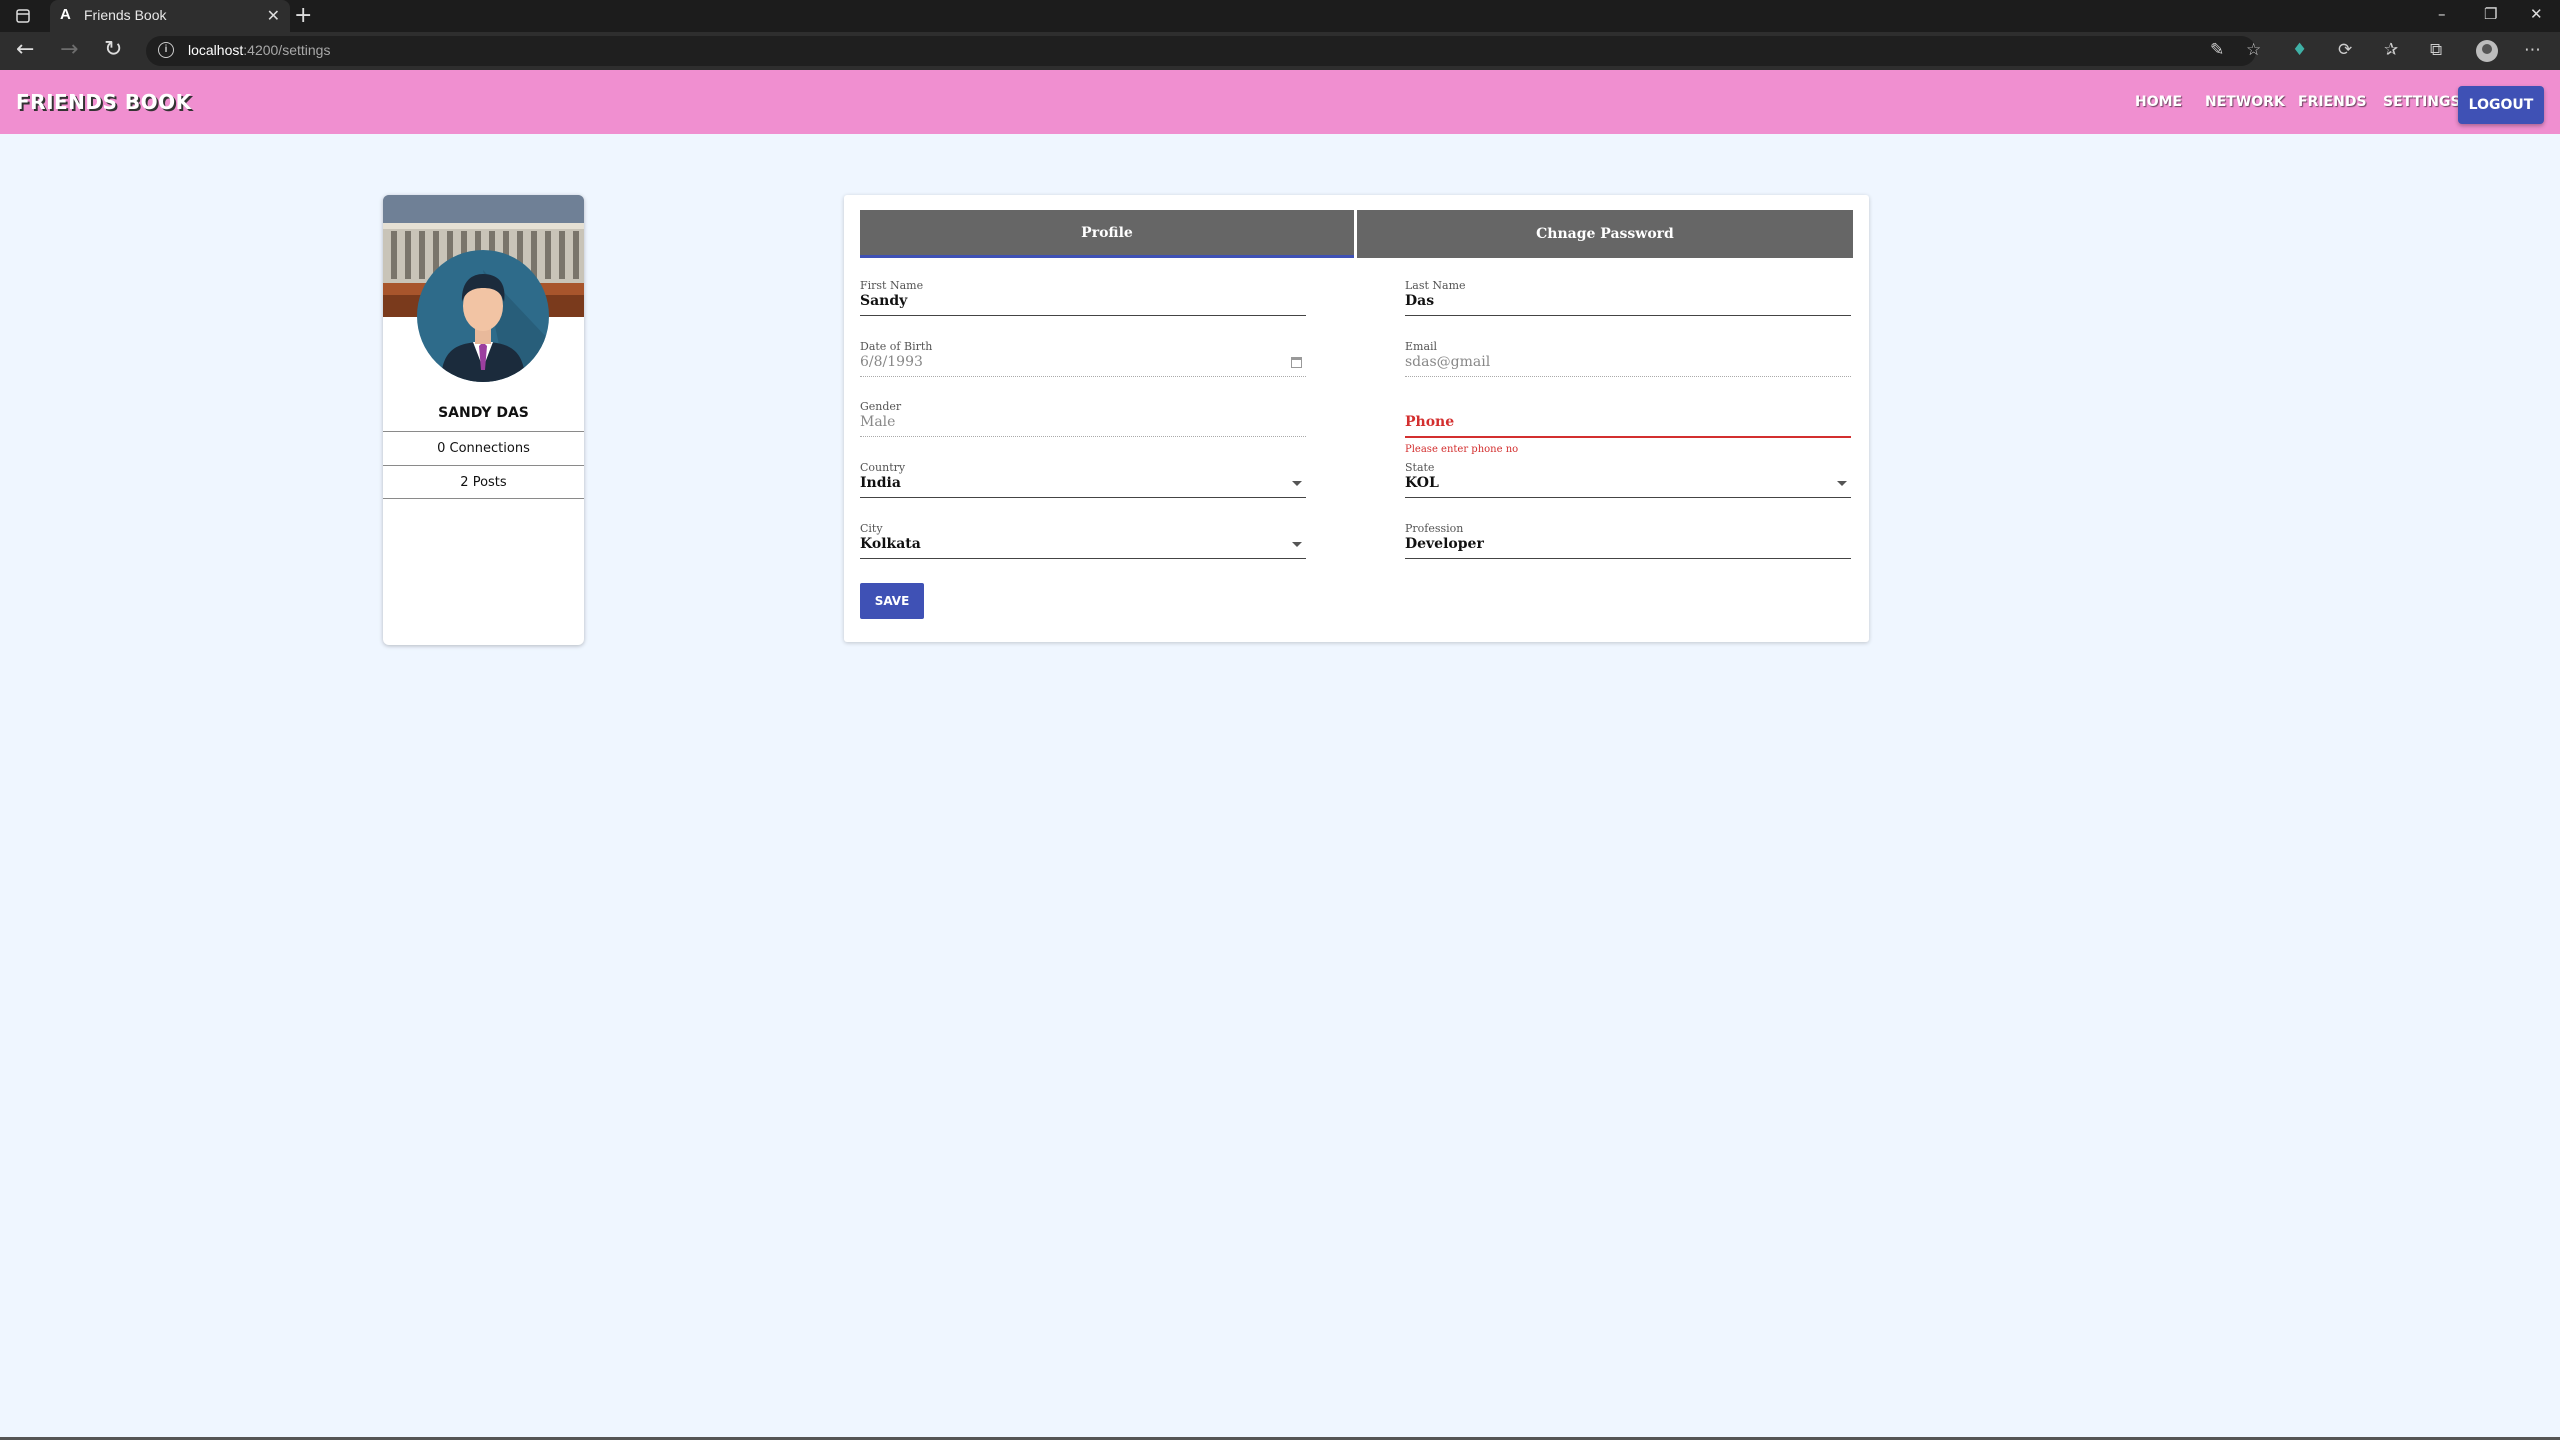  Describe the element at coordinates (1435, 285) in the screenshot. I see `last-name-label: Last Name` at that location.